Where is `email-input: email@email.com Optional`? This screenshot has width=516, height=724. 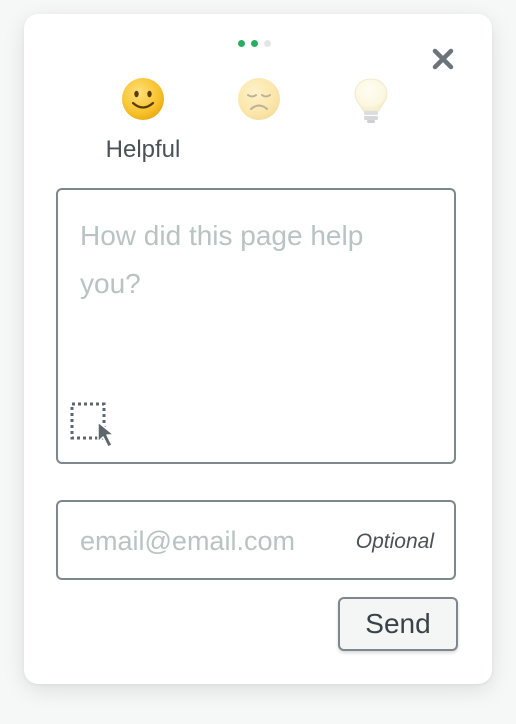
email-input: email@email.com Optional is located at coordinates (256, 540).